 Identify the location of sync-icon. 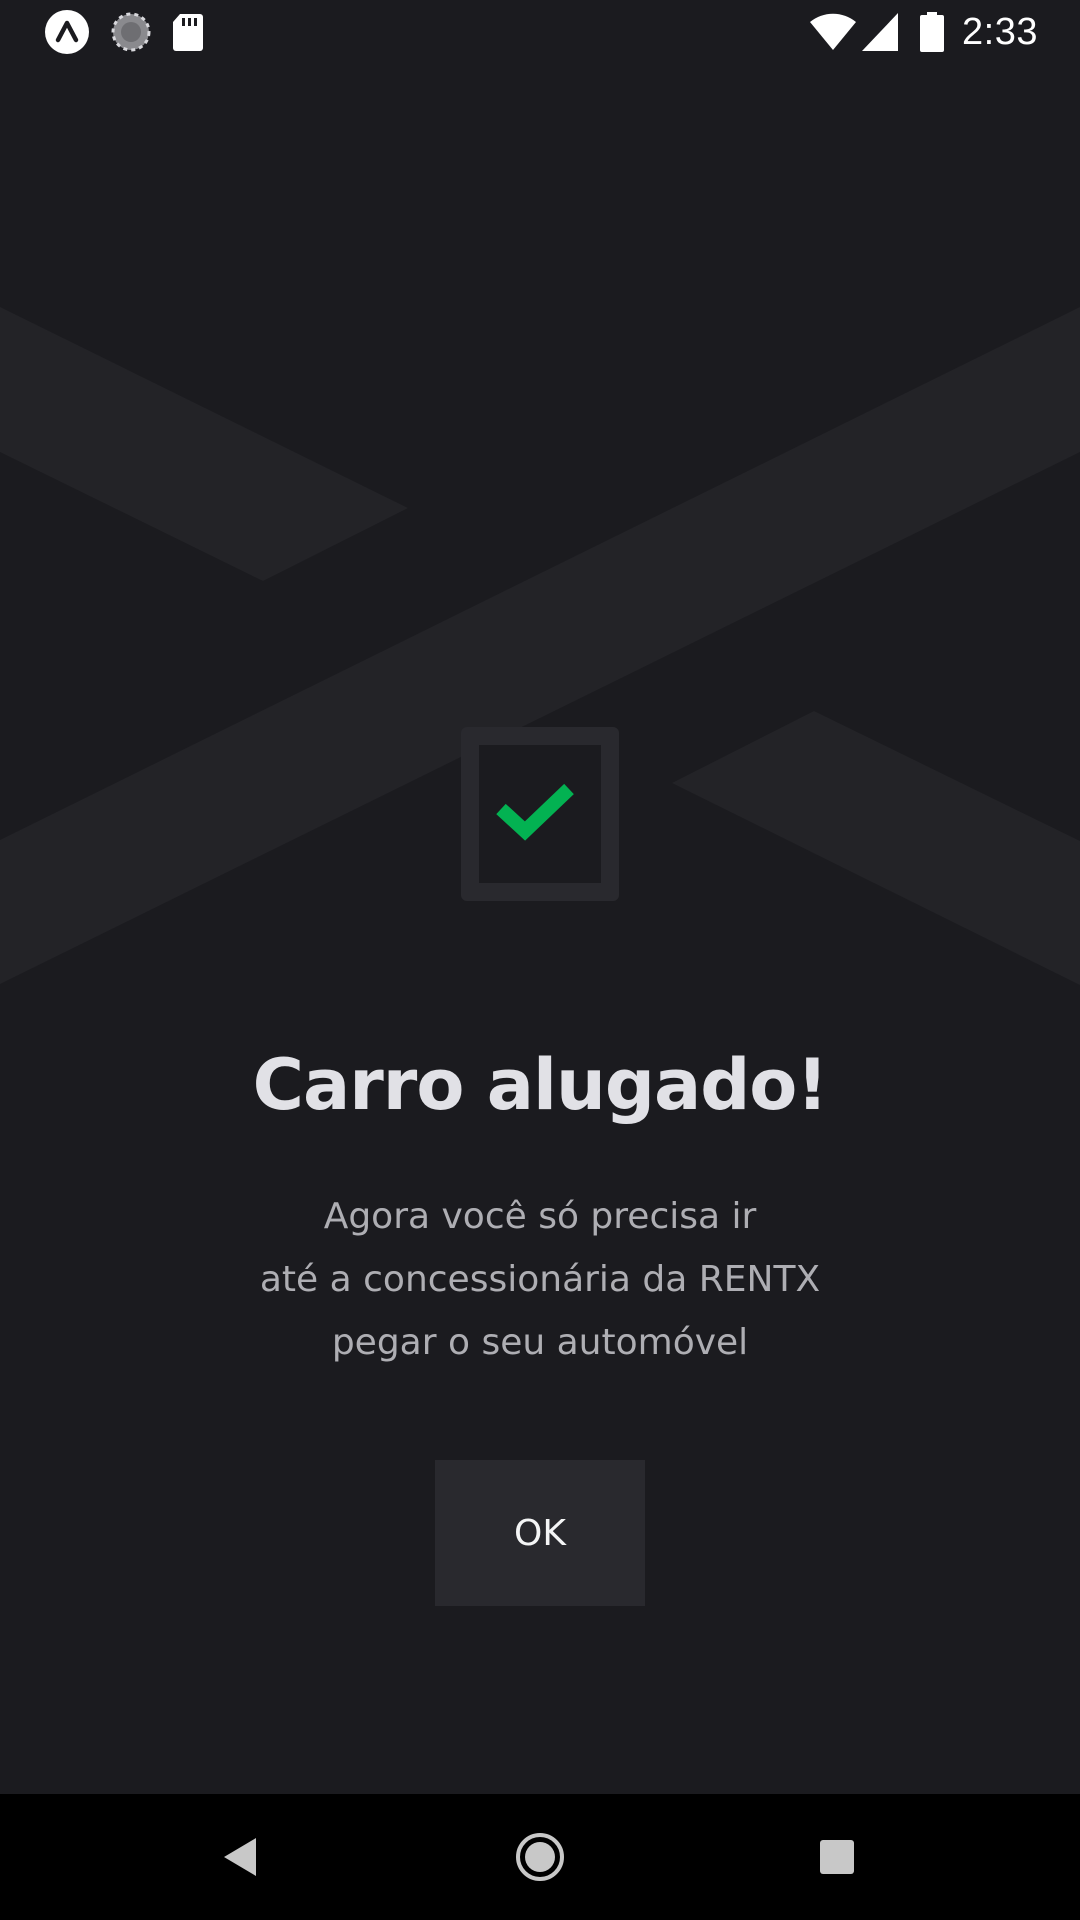
(131, 32).